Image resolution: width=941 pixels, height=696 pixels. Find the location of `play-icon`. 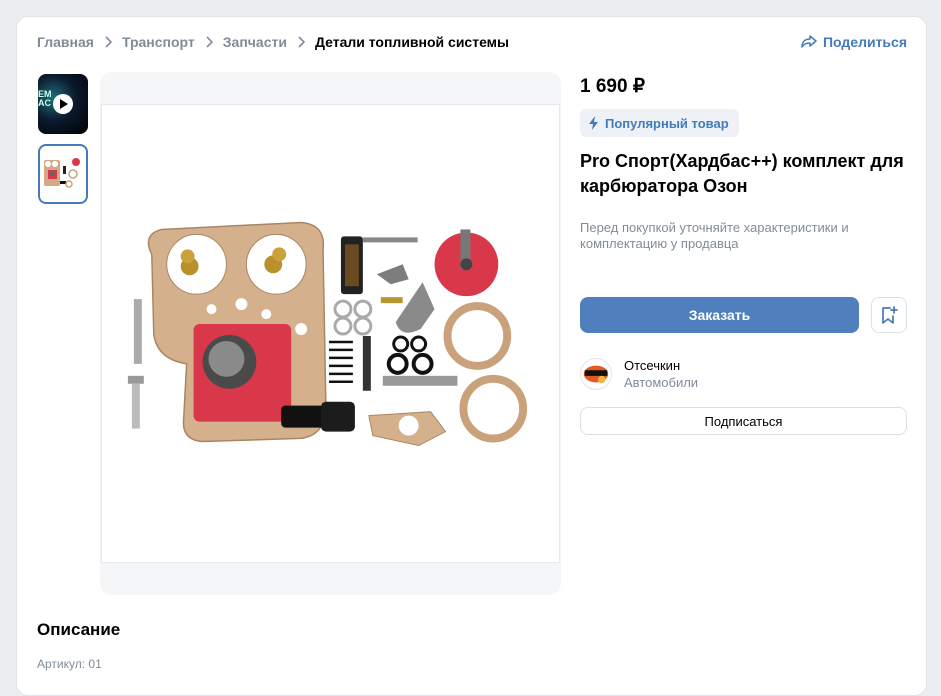

play-icon is located at coordinates (63, 104).